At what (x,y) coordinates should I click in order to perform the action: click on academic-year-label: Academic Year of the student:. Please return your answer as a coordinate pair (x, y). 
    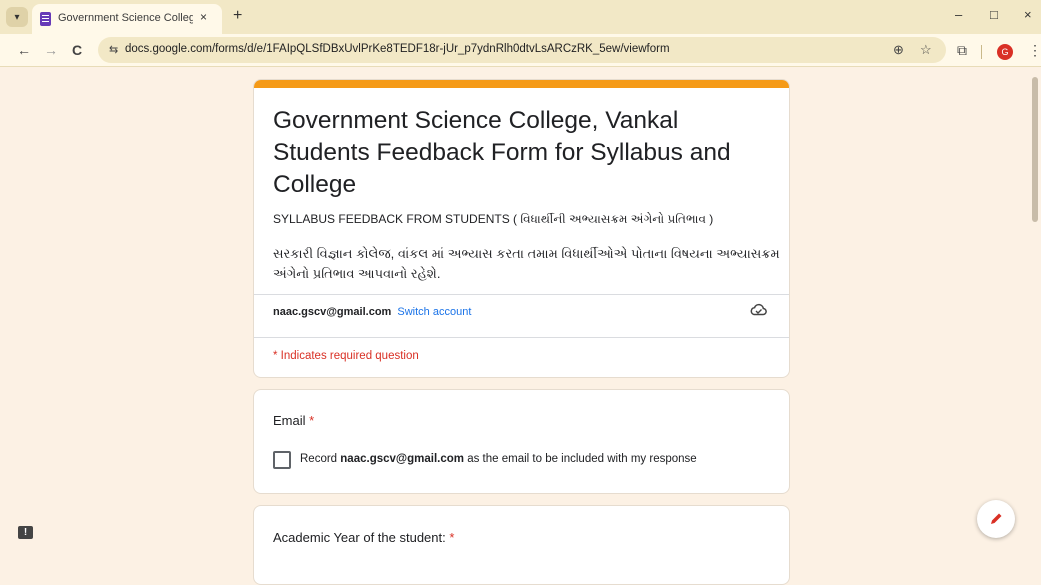
    Looking at the image, I should click on (359, 537).